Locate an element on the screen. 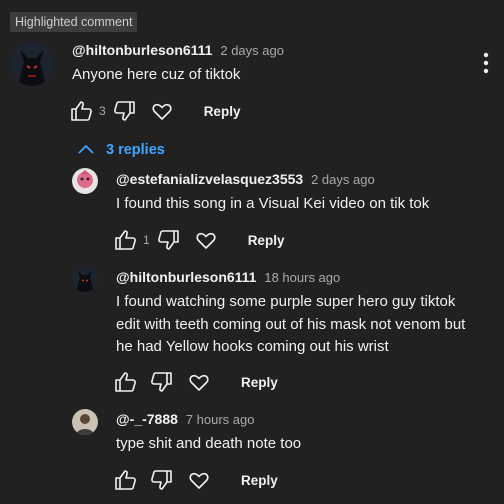 This screenshot has height=504, width=504. comment-actions: 3 Reply is located at coordinates (155, 111).